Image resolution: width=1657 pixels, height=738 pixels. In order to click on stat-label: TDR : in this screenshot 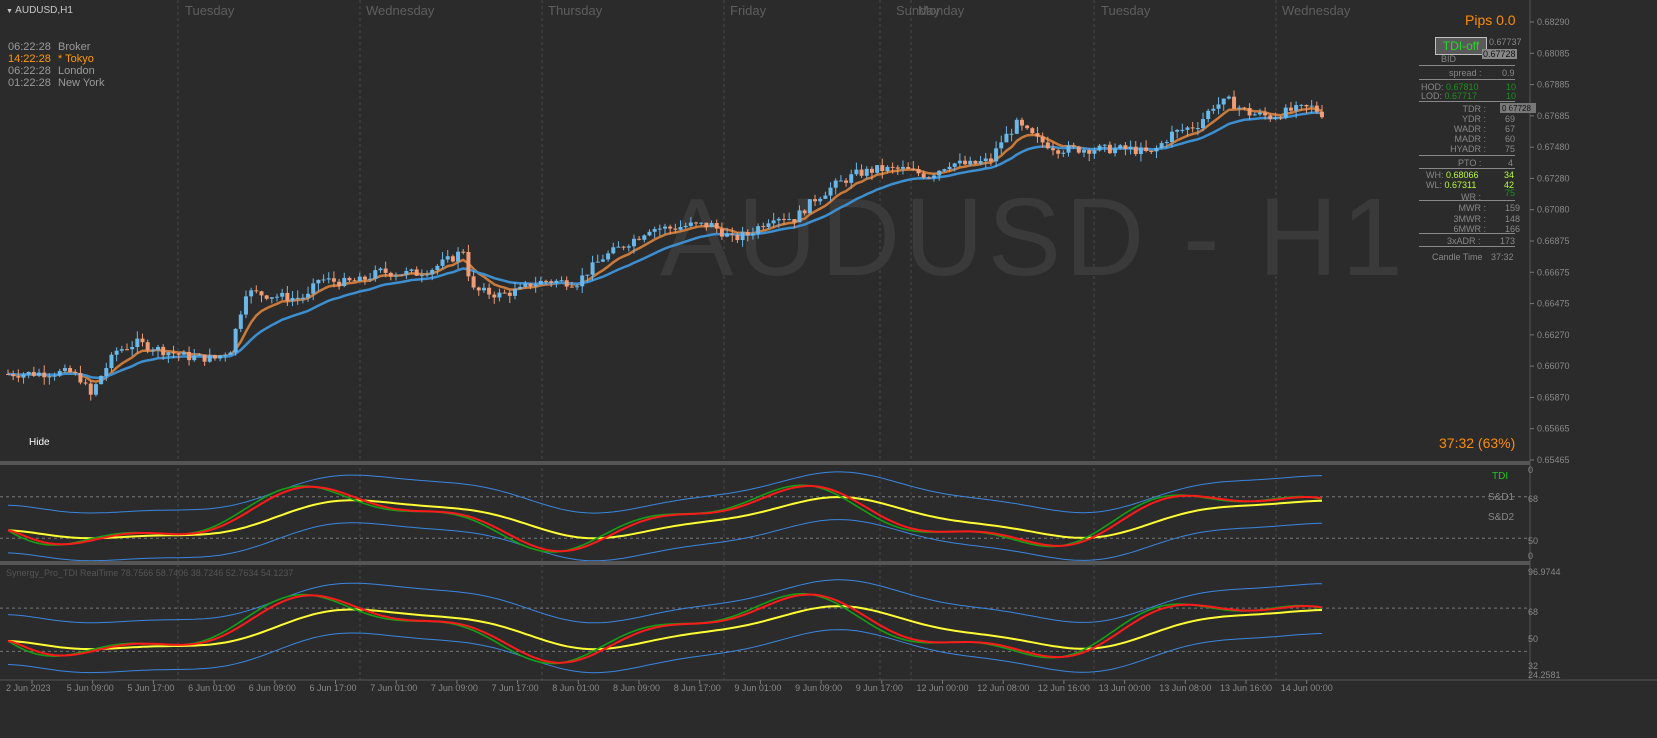, I will do `click(1474, 109)`.